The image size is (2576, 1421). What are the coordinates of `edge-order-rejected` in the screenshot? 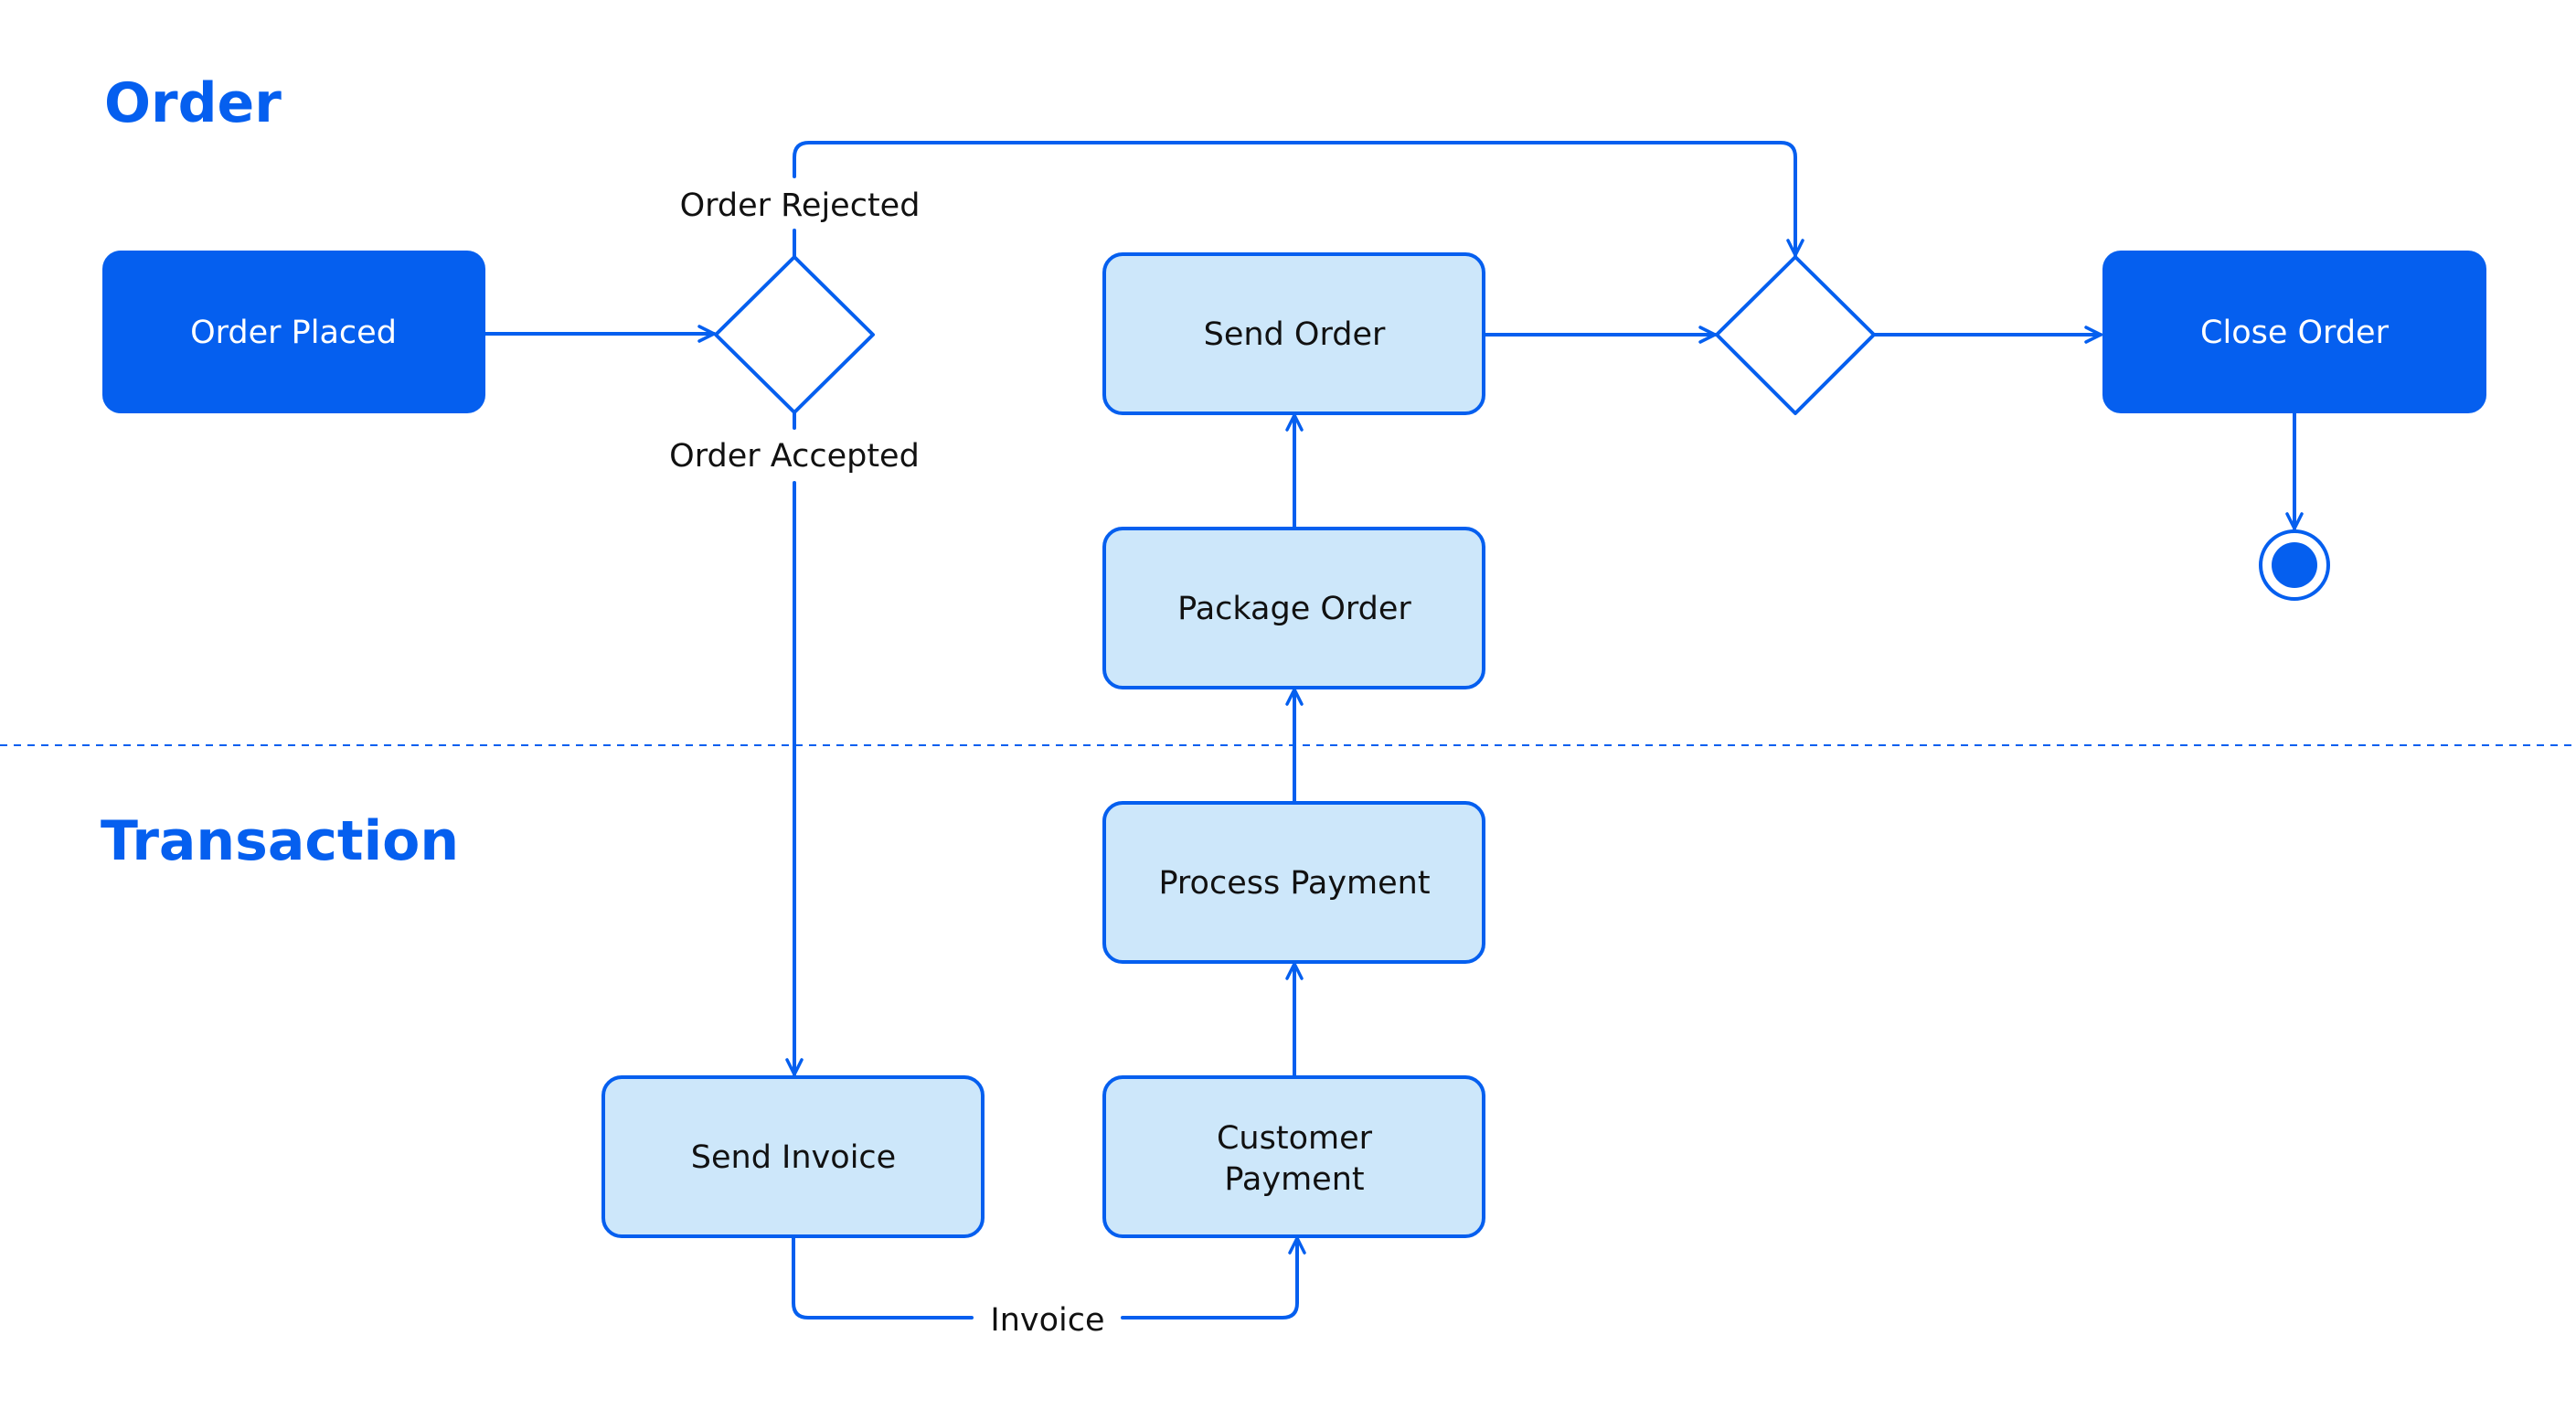 It's located at (1298, 199).